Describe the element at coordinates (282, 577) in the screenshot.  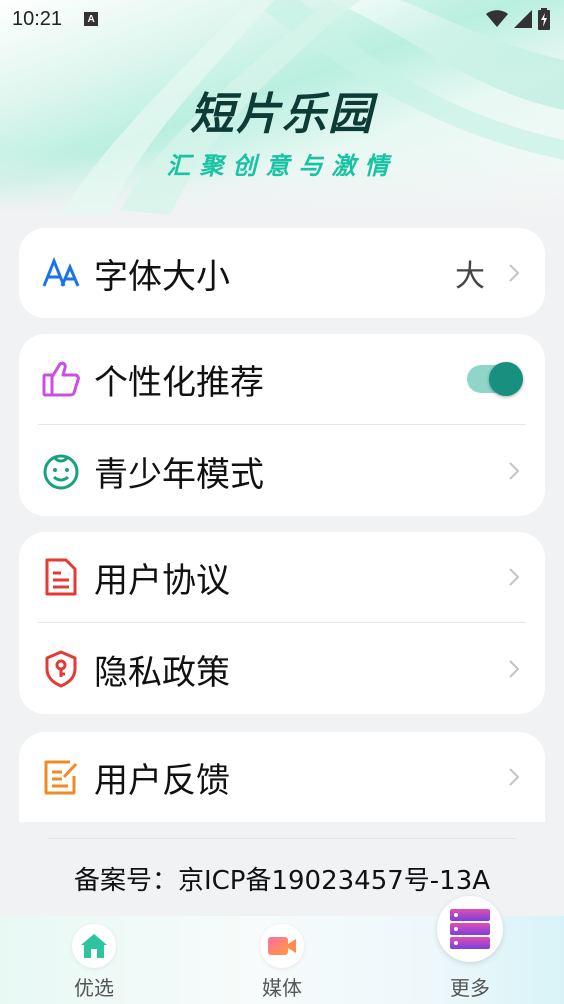
I see `user-agreement-row: 用户协议` at that location.